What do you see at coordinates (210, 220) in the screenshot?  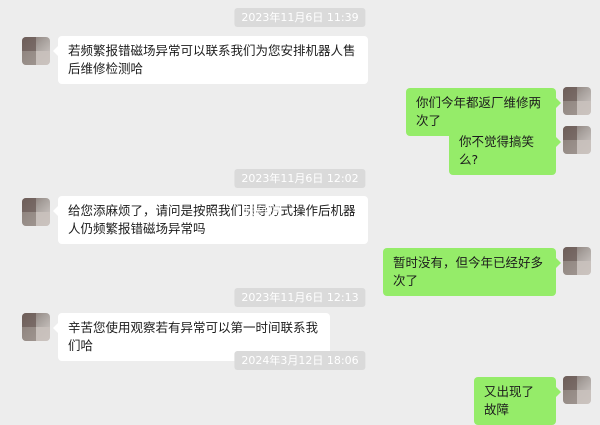 I see `message-bubble-incoming: 给您添麻烦了，请问是按照我们引导方式操作后机器人仍频繁报错磁场异常吗` at bounding box center [210, 220].